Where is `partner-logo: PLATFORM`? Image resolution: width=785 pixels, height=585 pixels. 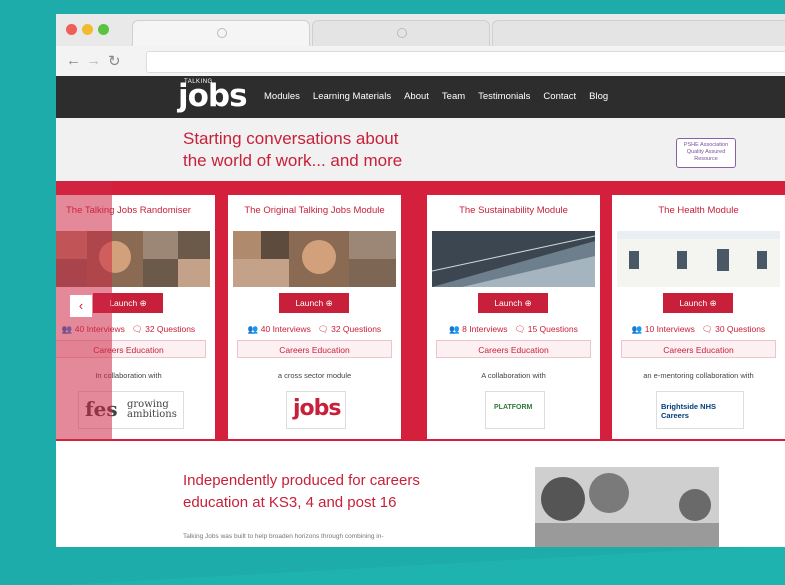 partner-logo: PLATFORM is located at coordinates (515, 410).